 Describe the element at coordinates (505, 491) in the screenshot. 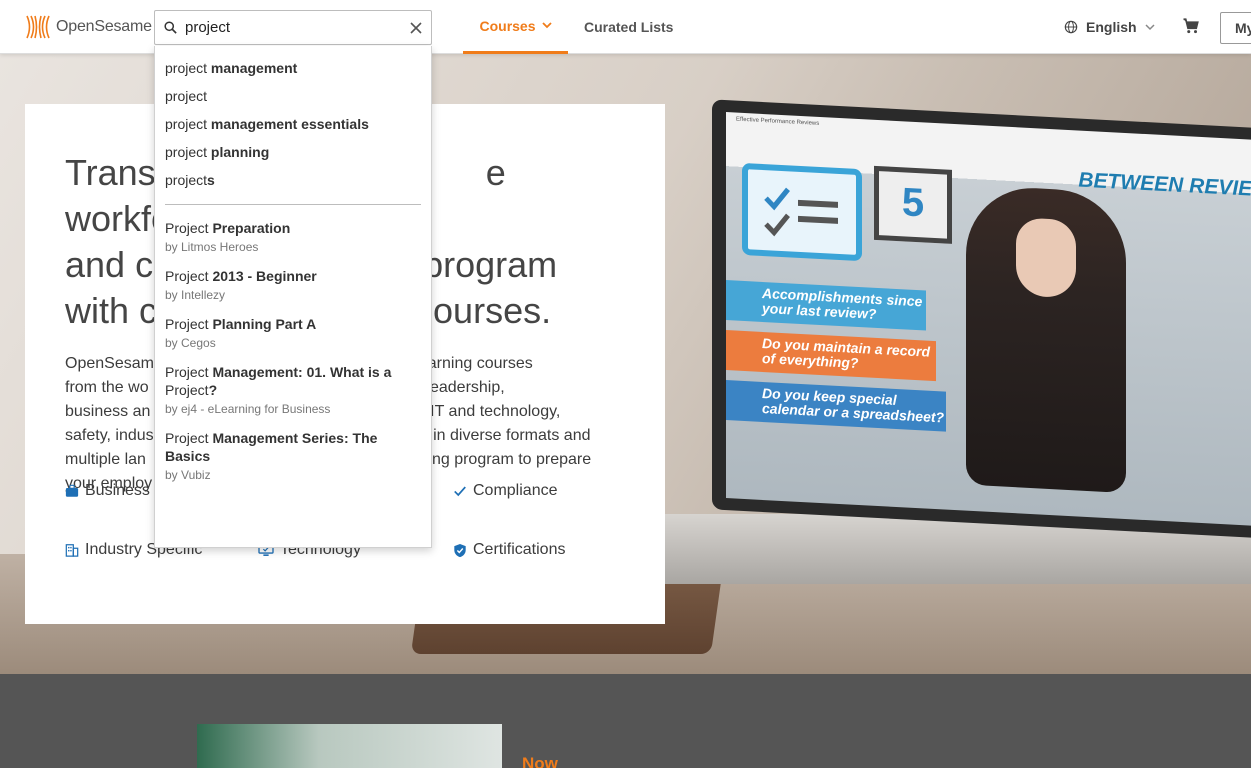

I see `category-compliance: Compliance` at that location.